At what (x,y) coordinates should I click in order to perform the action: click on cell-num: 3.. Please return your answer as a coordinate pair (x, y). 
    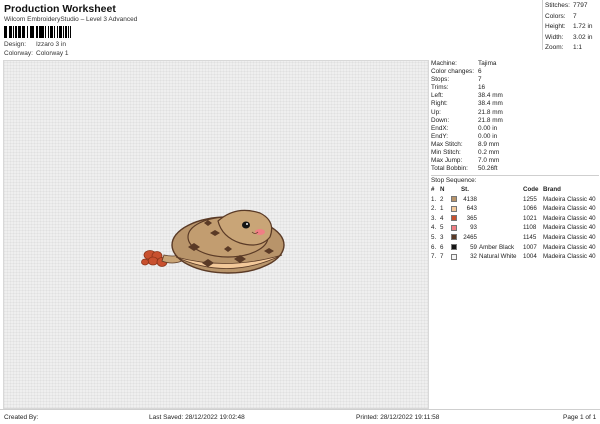
    Looking at the image, I should click on (434, 218).